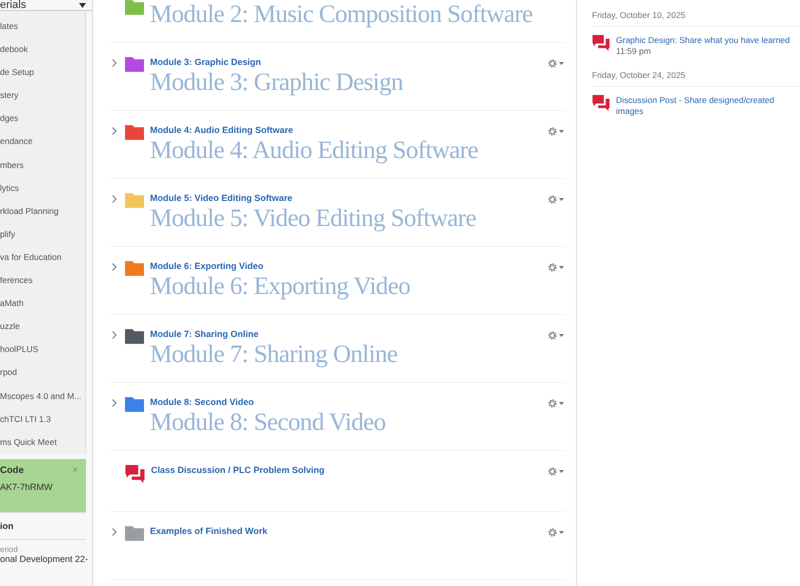 The width and height of the screenshot is (800, 586). What do you see at coordinates (42, 304) in the screenshot?
I see `sidebar-item: aMath` at bounding box center [42, 304].